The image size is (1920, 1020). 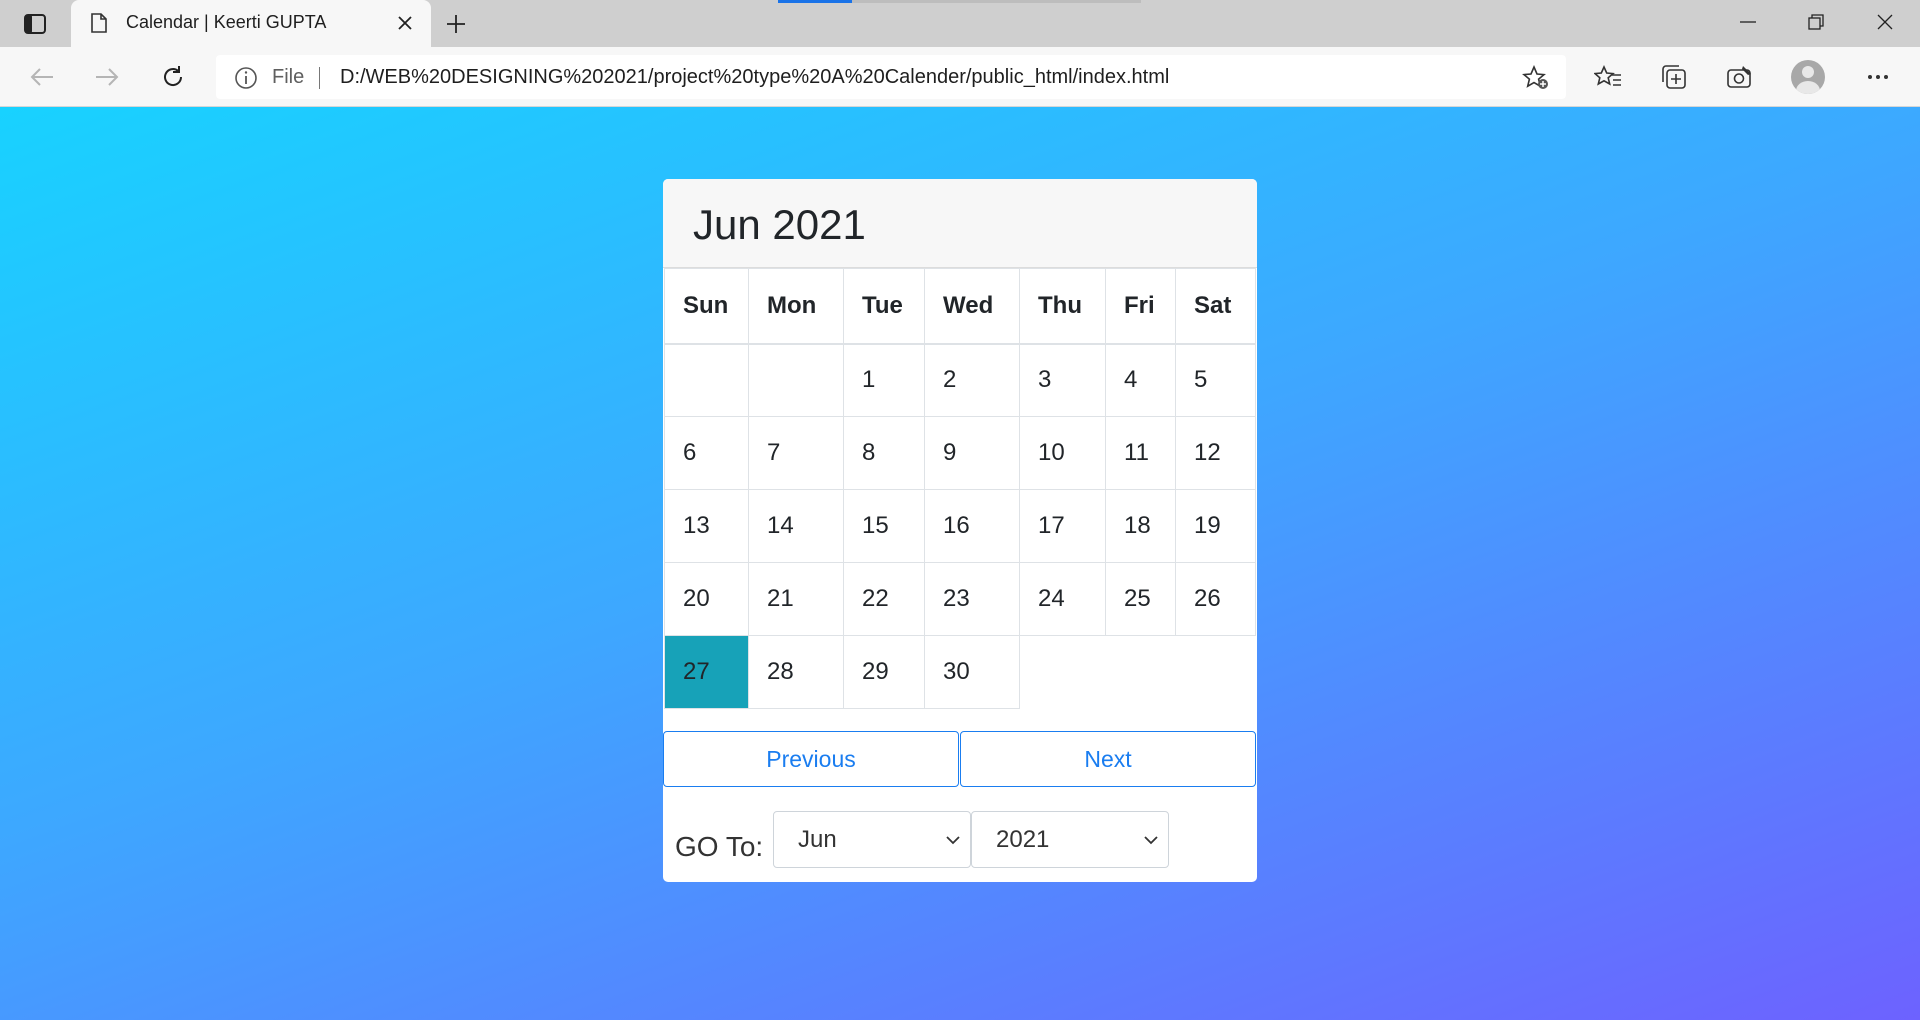 I want to click on next-button: Next, so click(x=1108, y=759).